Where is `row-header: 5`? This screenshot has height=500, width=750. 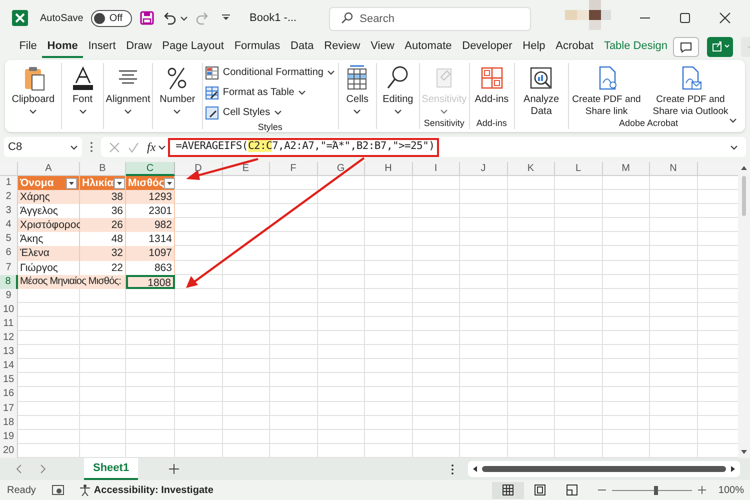
row-header: 5 is located at coordinates (9, 239).